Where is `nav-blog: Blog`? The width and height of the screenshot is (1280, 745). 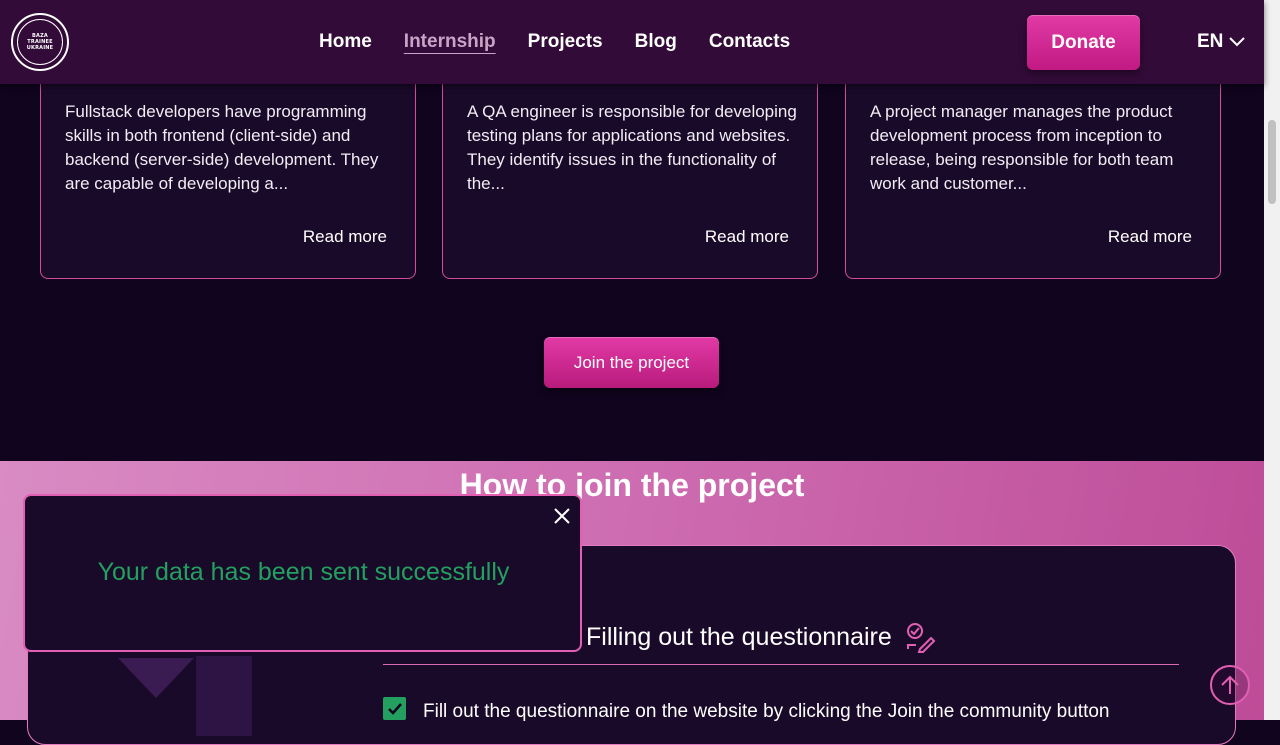 nav-blog: Blog is located at coordinates (656, 42).